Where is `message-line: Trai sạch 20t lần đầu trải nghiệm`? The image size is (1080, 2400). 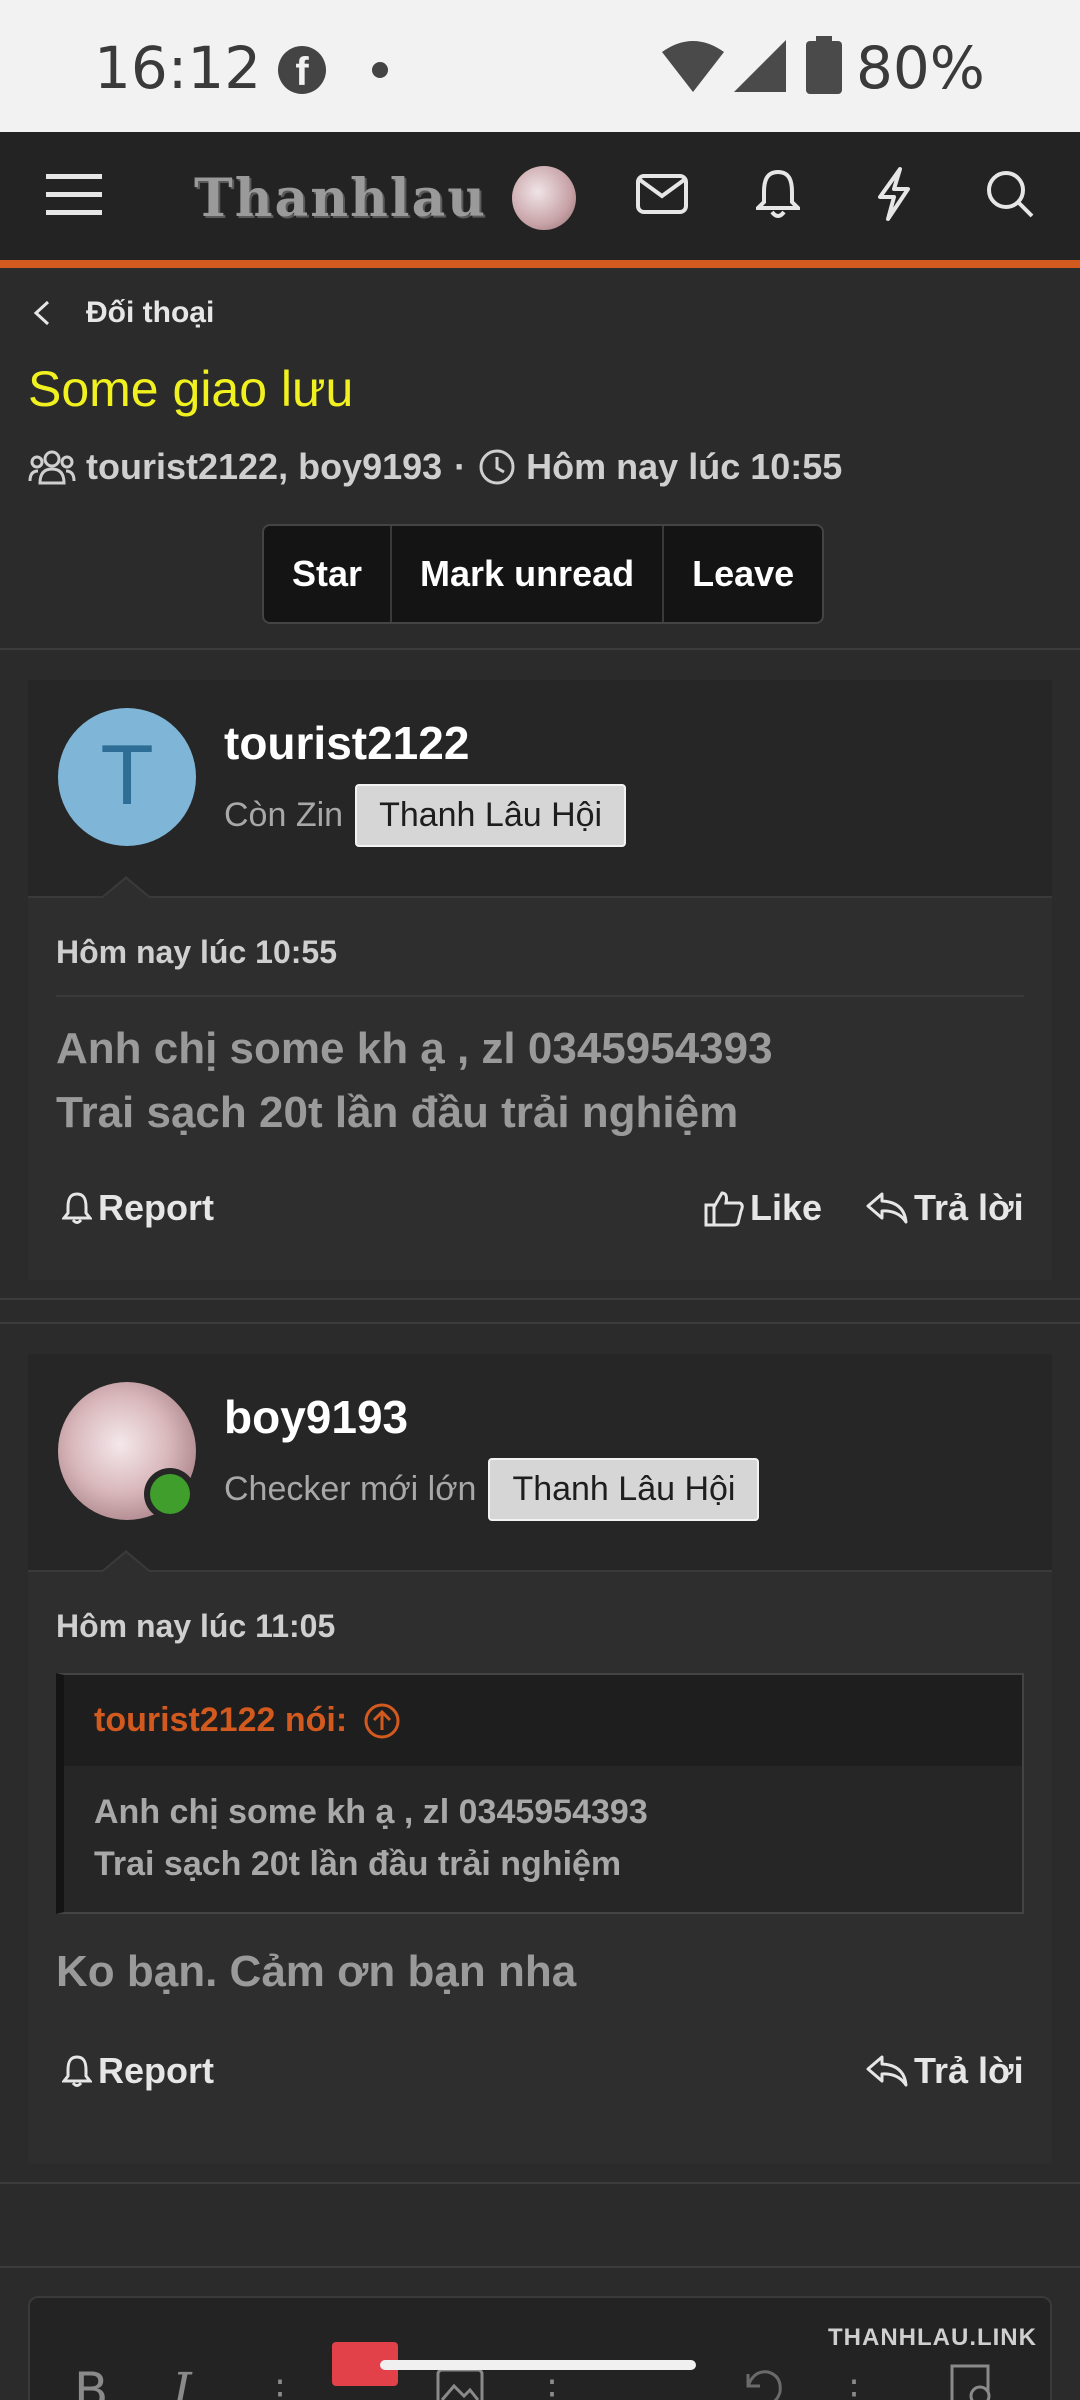
message-line: Trai sạch 20t lần đầu trải nghiệm is located at coordinates (397, 1112).